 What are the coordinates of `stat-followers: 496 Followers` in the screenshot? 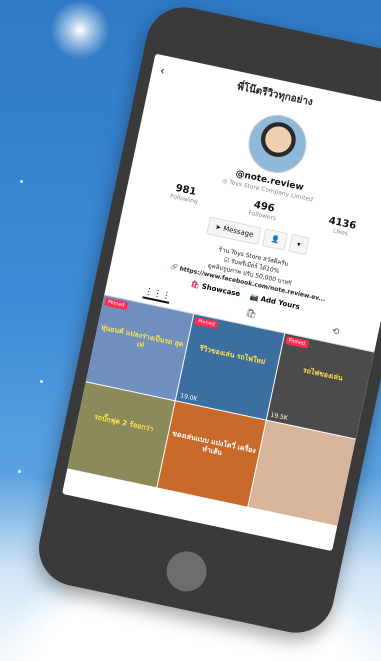 It's located at (263, 210).